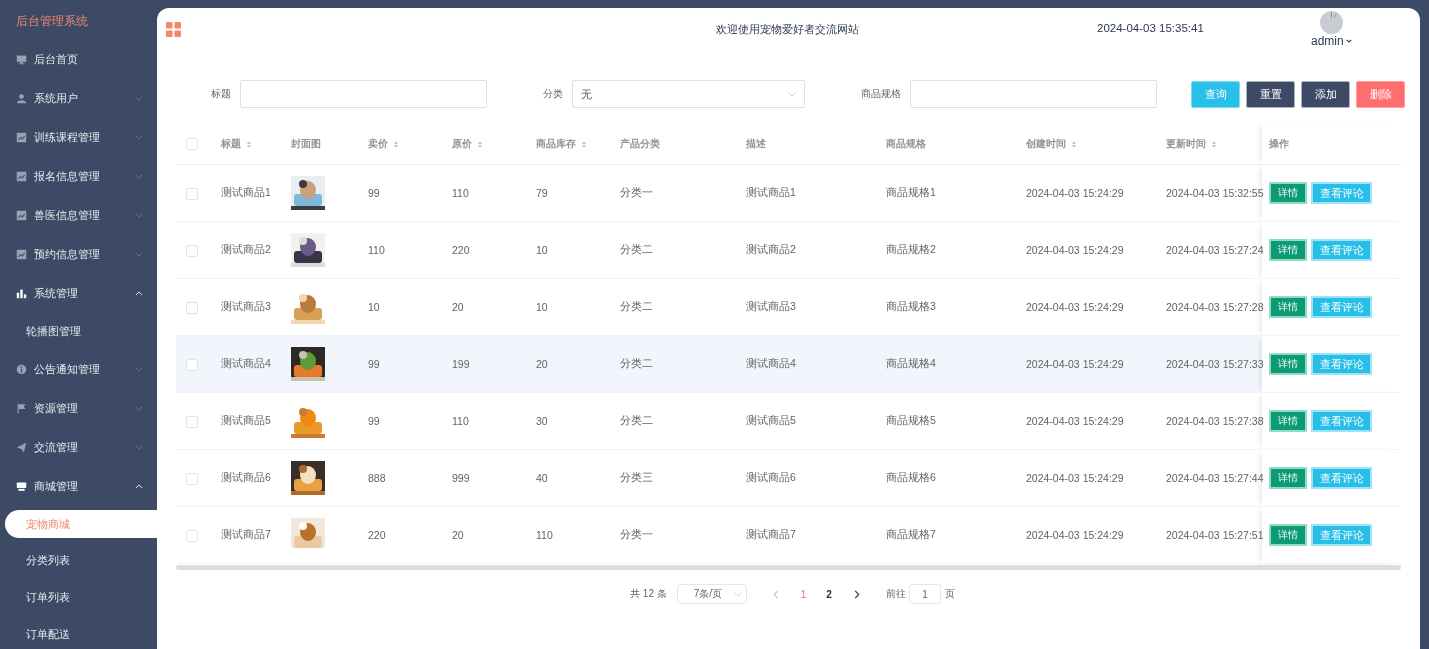  Describe the element at coordinates (636, 477) in the screenshot. I see `table-cell: 分类三` at that location.